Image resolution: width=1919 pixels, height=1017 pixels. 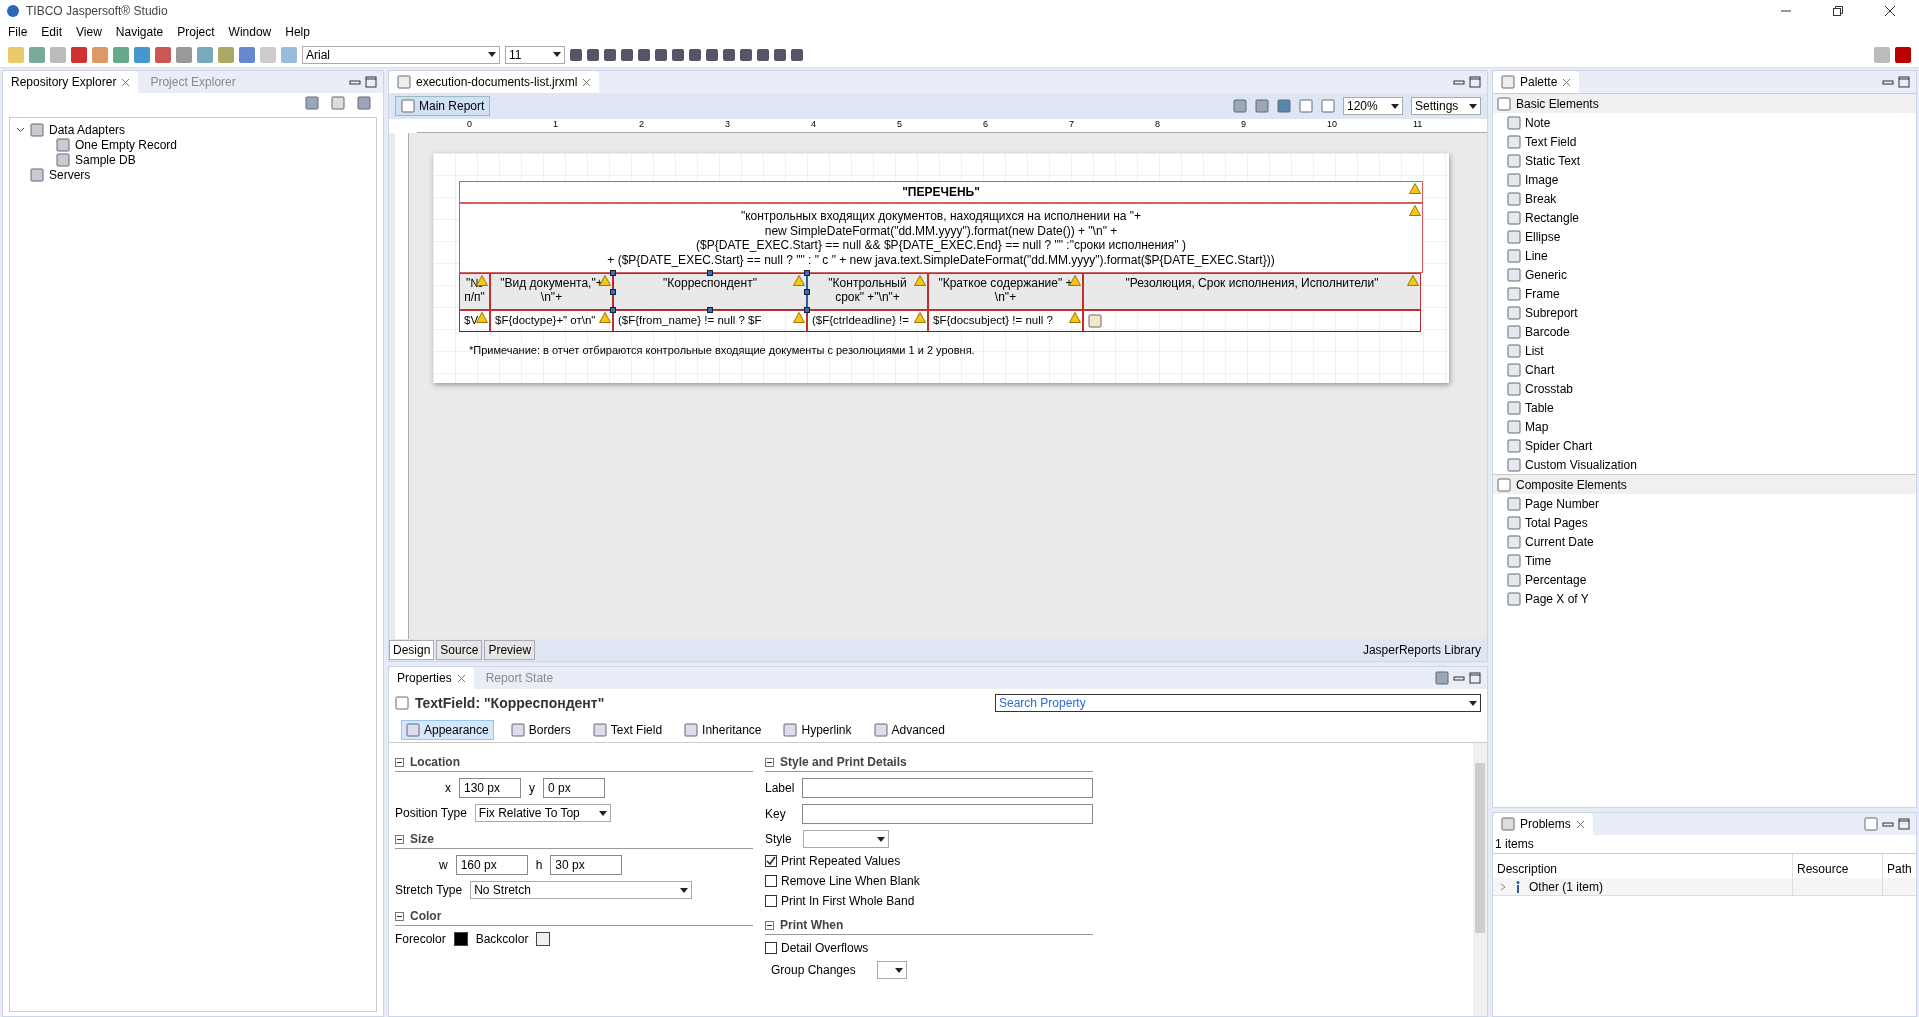 I want to click on header-cell: "Вид документа,"+ \n"+, so click(x=551, y=291).